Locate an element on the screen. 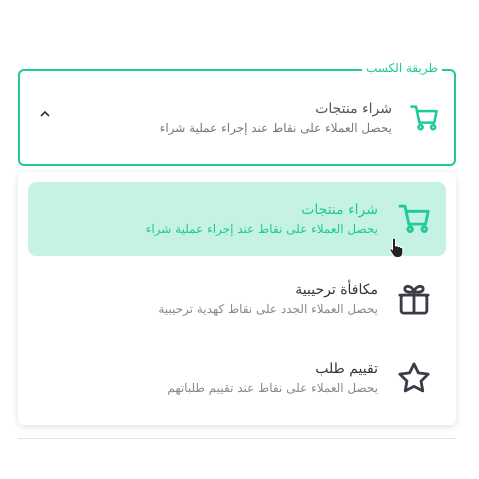  option-title: مكافأة ترحيبية is located at coordinates (336, 290).